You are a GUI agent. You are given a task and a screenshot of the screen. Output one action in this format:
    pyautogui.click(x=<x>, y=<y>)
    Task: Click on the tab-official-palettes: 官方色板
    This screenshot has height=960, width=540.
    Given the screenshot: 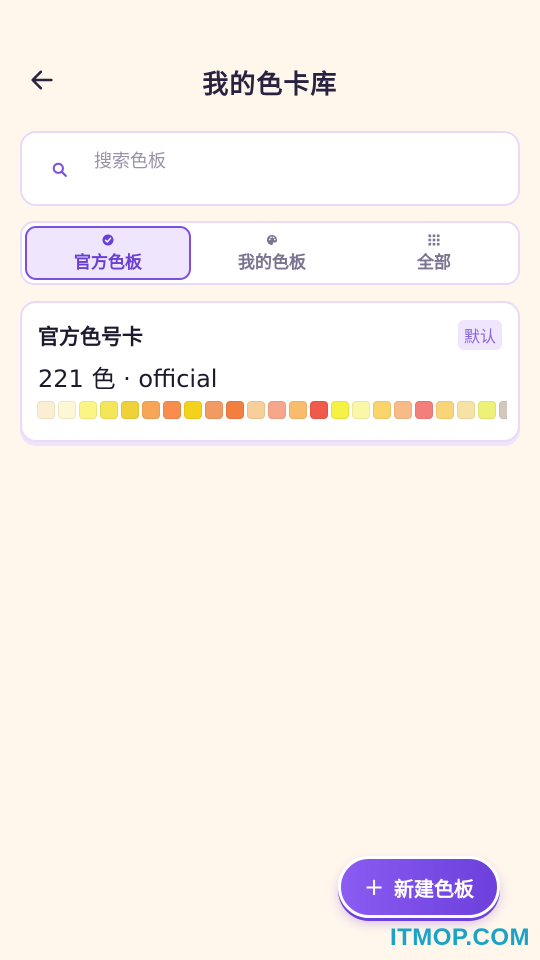 What is the action you would take?
    pyautogui.click(x=108, y=253)
    